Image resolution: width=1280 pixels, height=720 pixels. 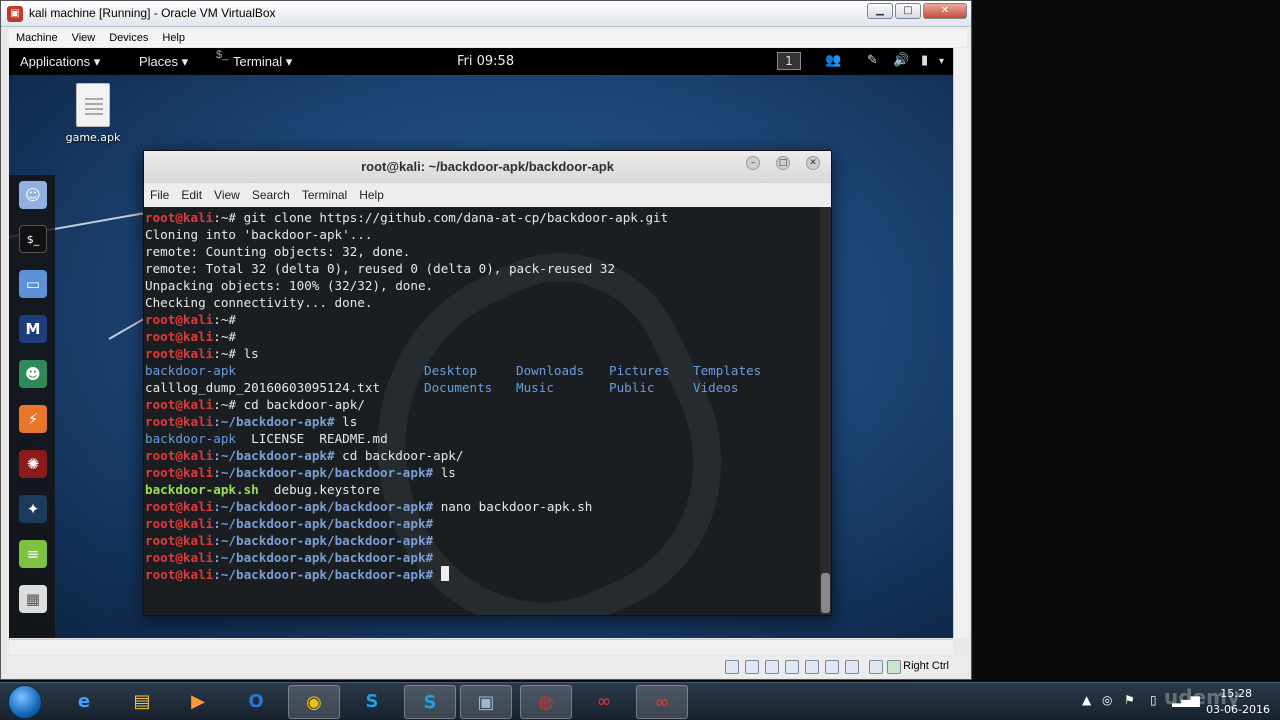 What do you see at coordinates (546, 702) in the screenshot?
I see `taskbar-recorder-icon: ◍` at bounding box center [546, 702].